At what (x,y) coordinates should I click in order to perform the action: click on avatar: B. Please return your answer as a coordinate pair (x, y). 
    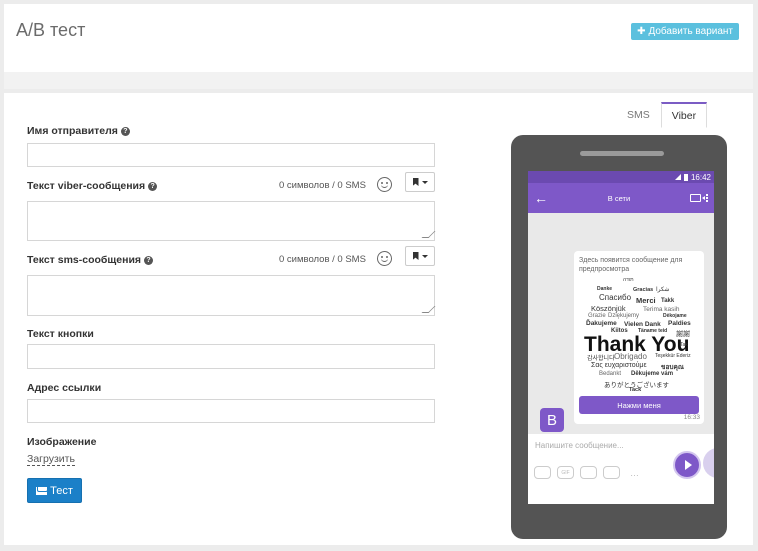
    Looking at the image, I should click on (552, 420).